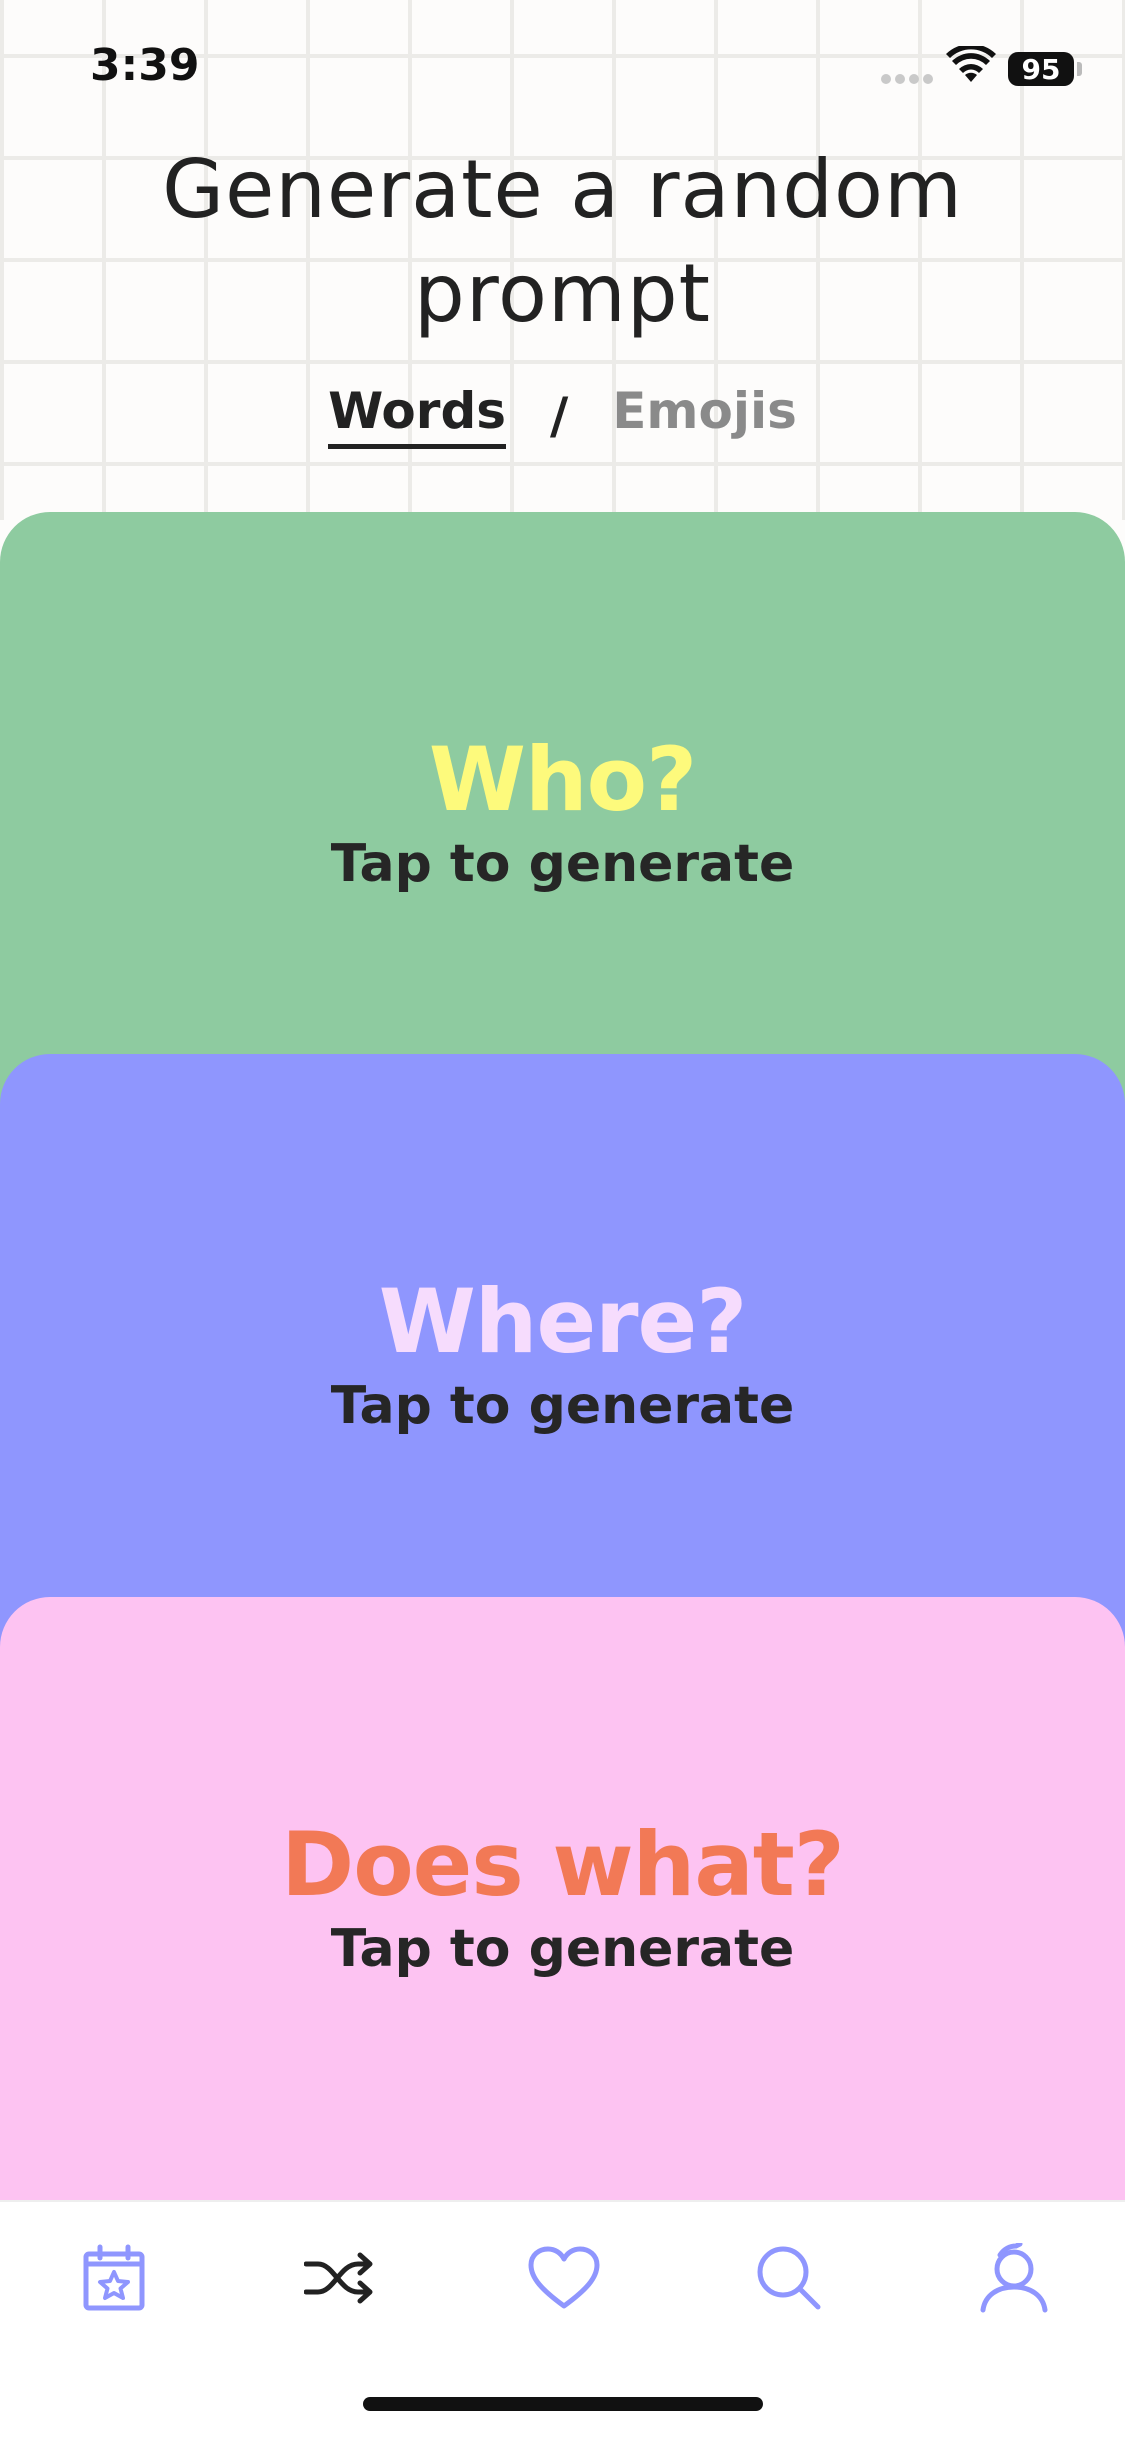  I want to click on tab-profile, so click(1014, 2278).